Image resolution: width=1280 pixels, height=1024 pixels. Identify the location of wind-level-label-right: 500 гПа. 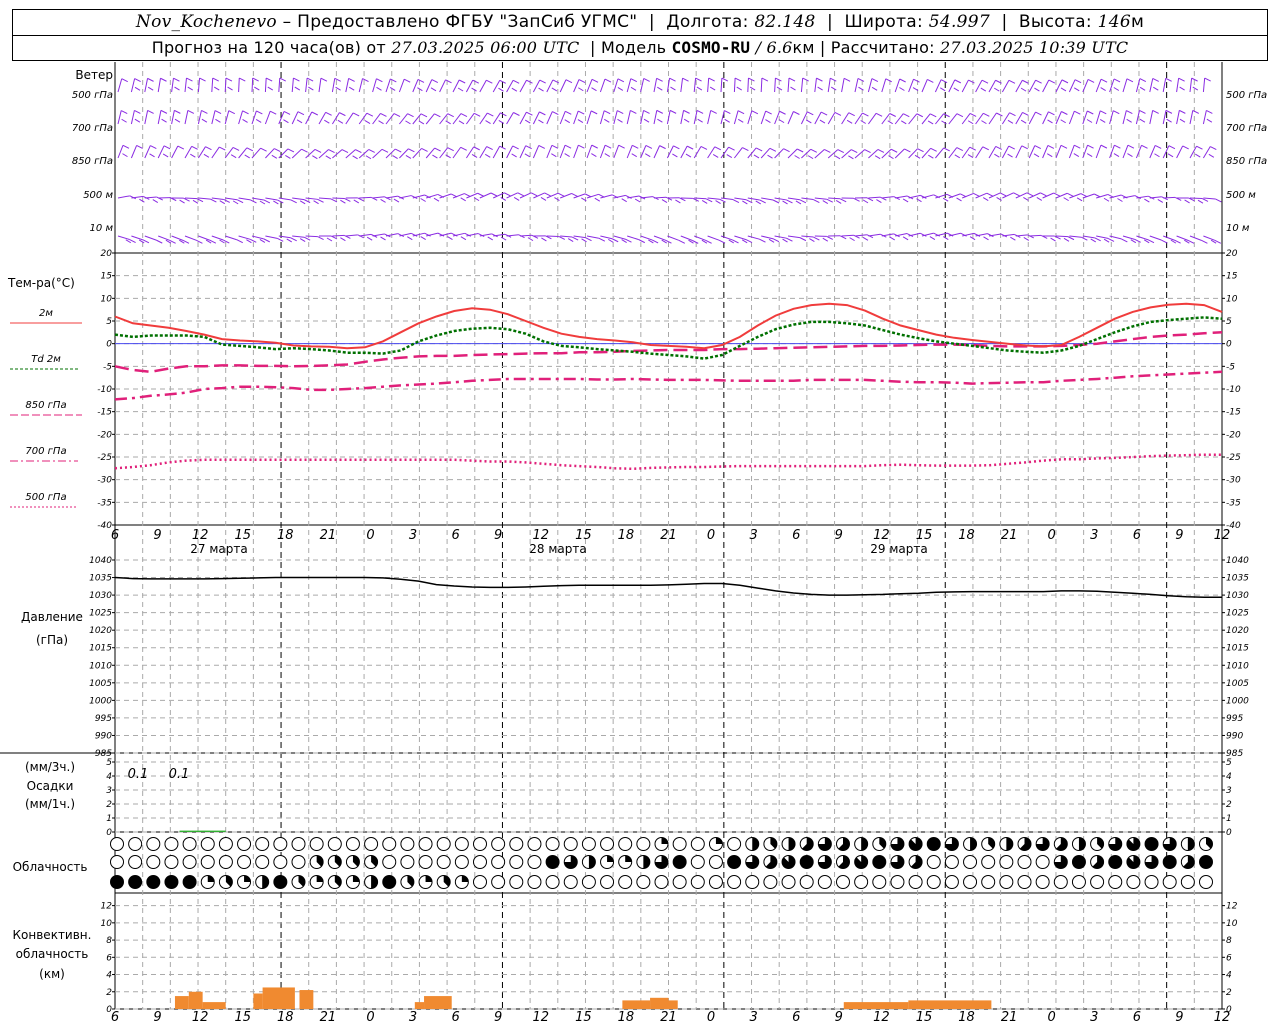
(1246, 95).